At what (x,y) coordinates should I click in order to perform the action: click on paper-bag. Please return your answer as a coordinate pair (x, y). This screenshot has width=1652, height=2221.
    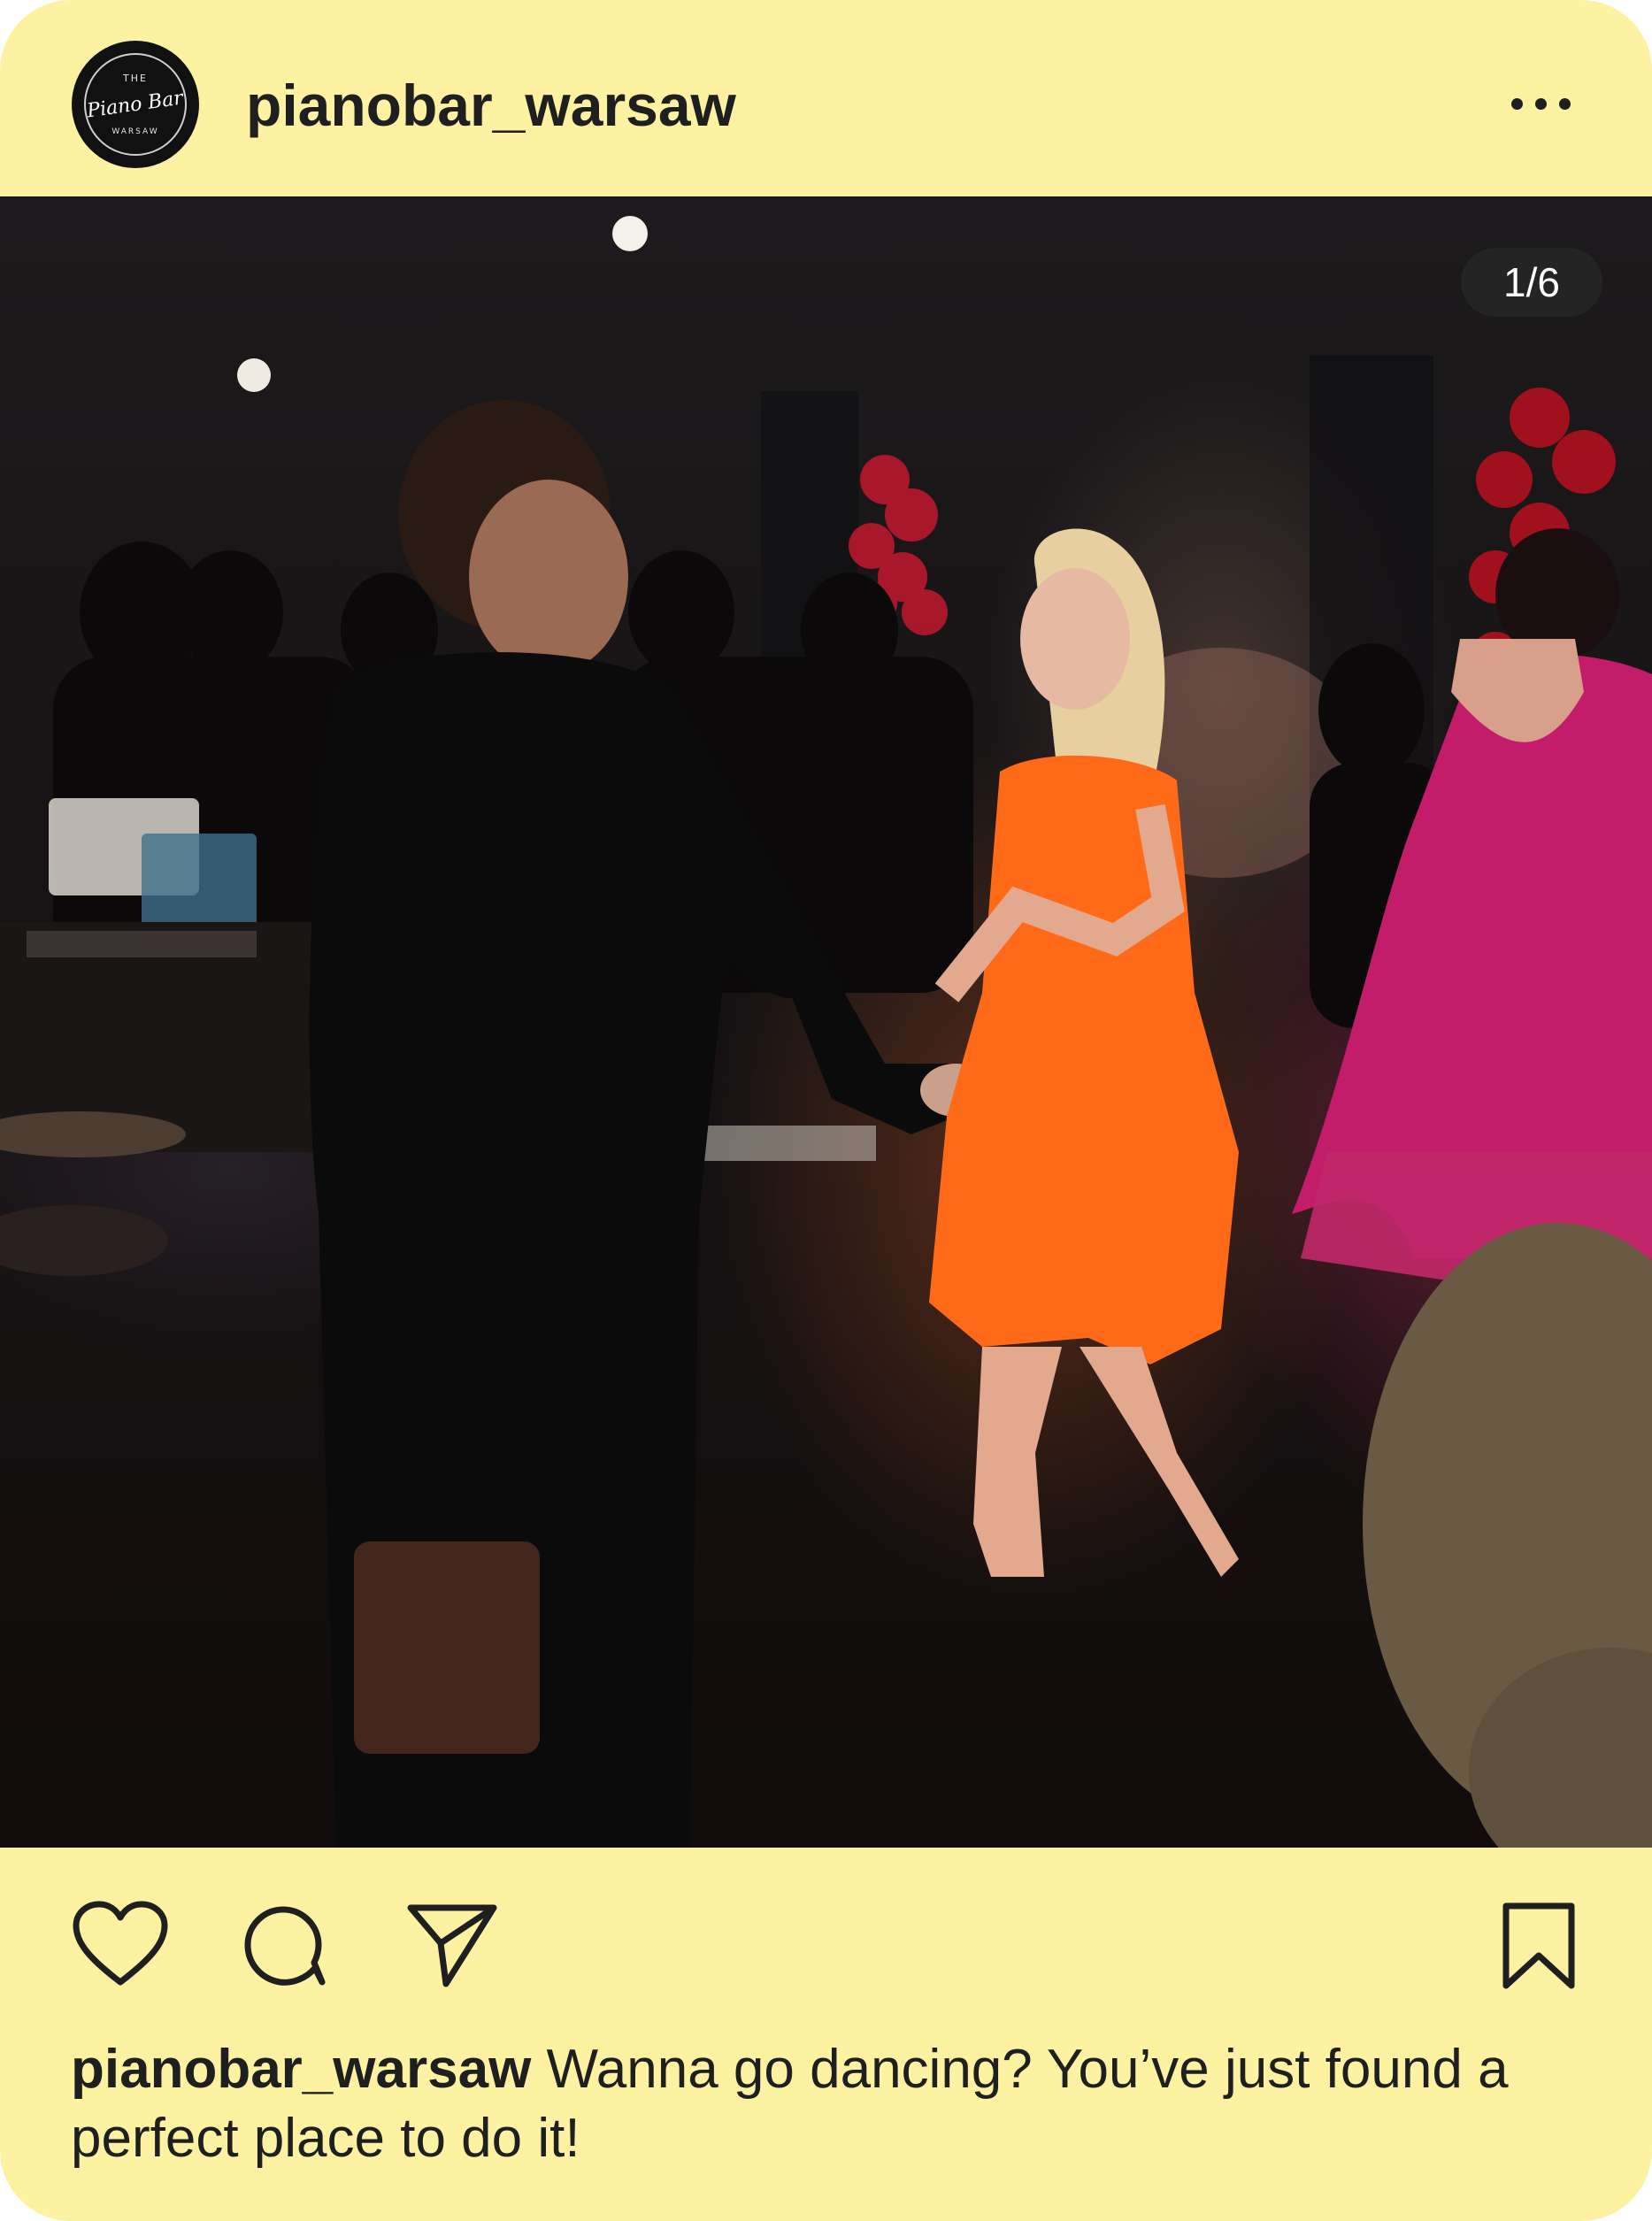
    Looking at the image, I should click on (447, 1647).